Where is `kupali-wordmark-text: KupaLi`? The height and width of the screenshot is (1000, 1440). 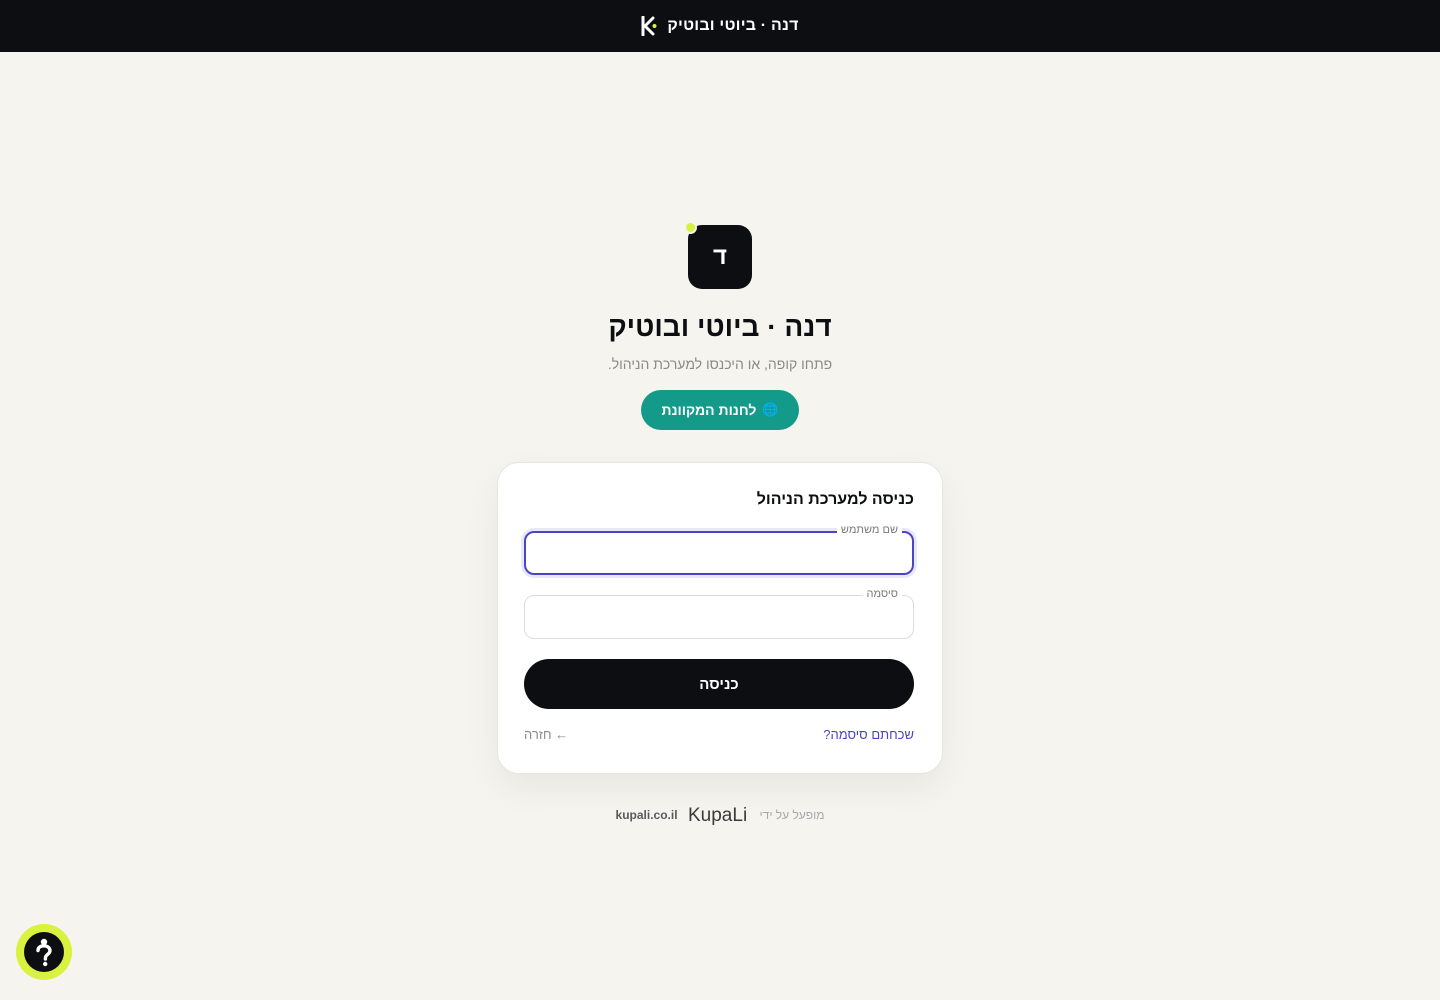
kupali-wordmark-text: KupaLi is located at coordinates (717, 815).